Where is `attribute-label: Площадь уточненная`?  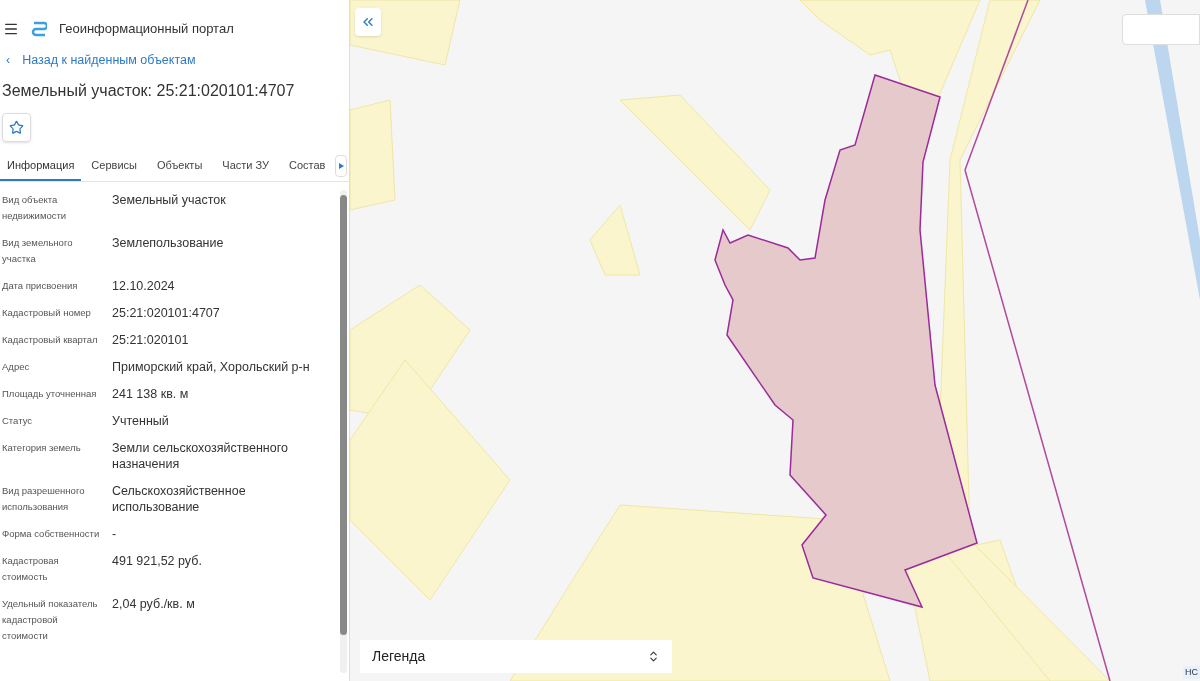
attribute-label: Площадь уточненная is located at coordinates (50, 393).